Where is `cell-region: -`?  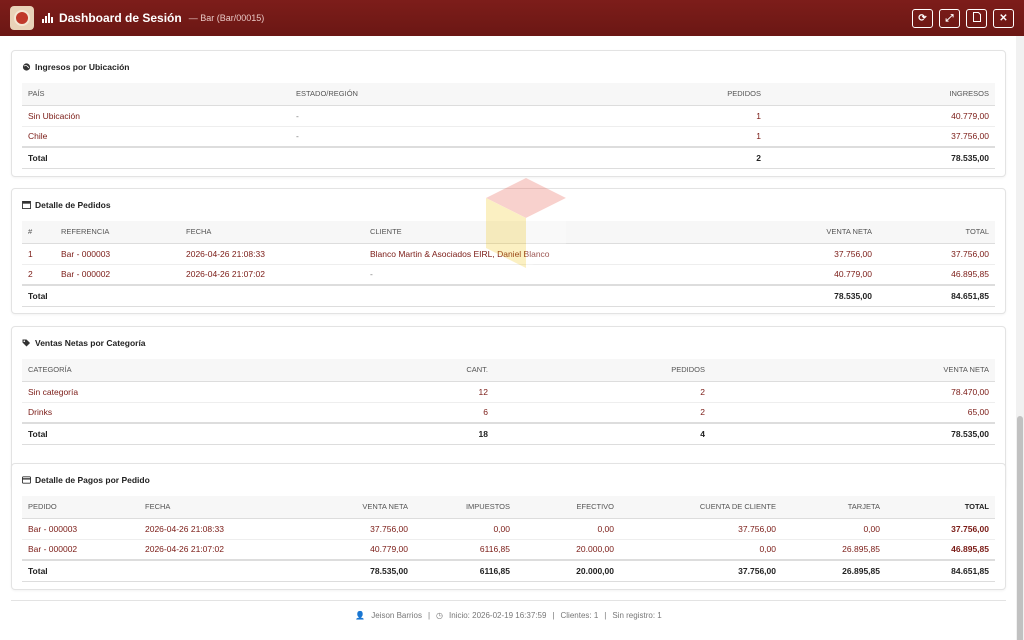 cell-region: - is located at coordinates (455, 116).